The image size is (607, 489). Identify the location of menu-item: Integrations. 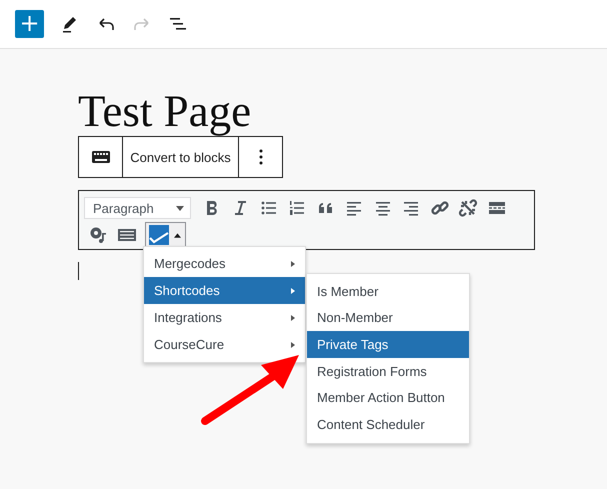
(224, 317).